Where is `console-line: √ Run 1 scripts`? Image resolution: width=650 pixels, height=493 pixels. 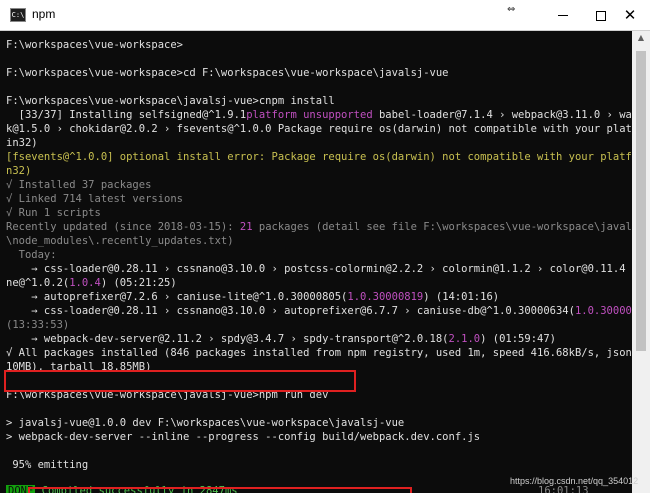
console-line: √ Run 1 scripts is located at coordinates (53, 213).